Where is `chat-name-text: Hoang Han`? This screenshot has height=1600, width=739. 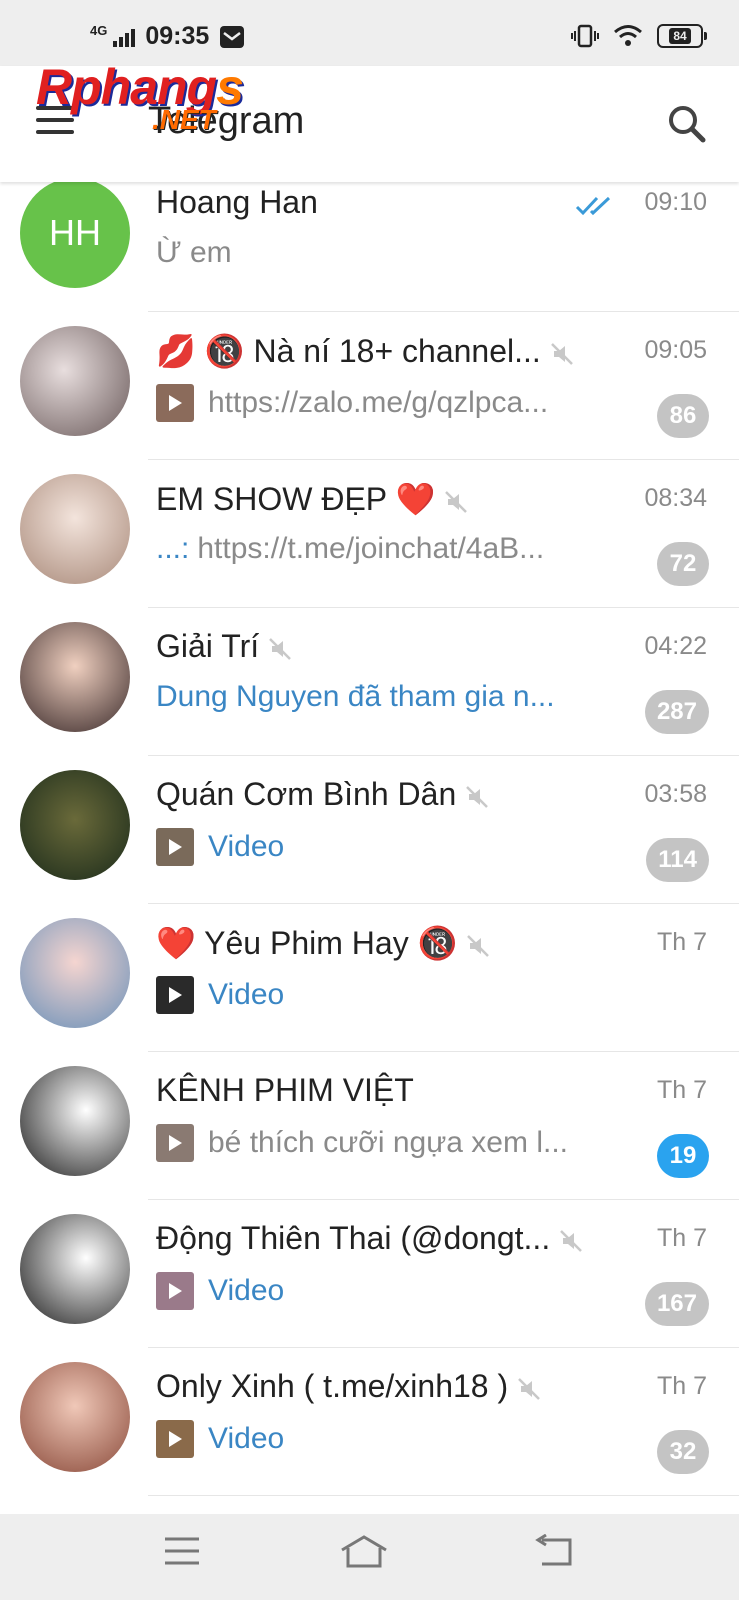 chat-name-text: Hoang Han is located at coordinates (237, 202).